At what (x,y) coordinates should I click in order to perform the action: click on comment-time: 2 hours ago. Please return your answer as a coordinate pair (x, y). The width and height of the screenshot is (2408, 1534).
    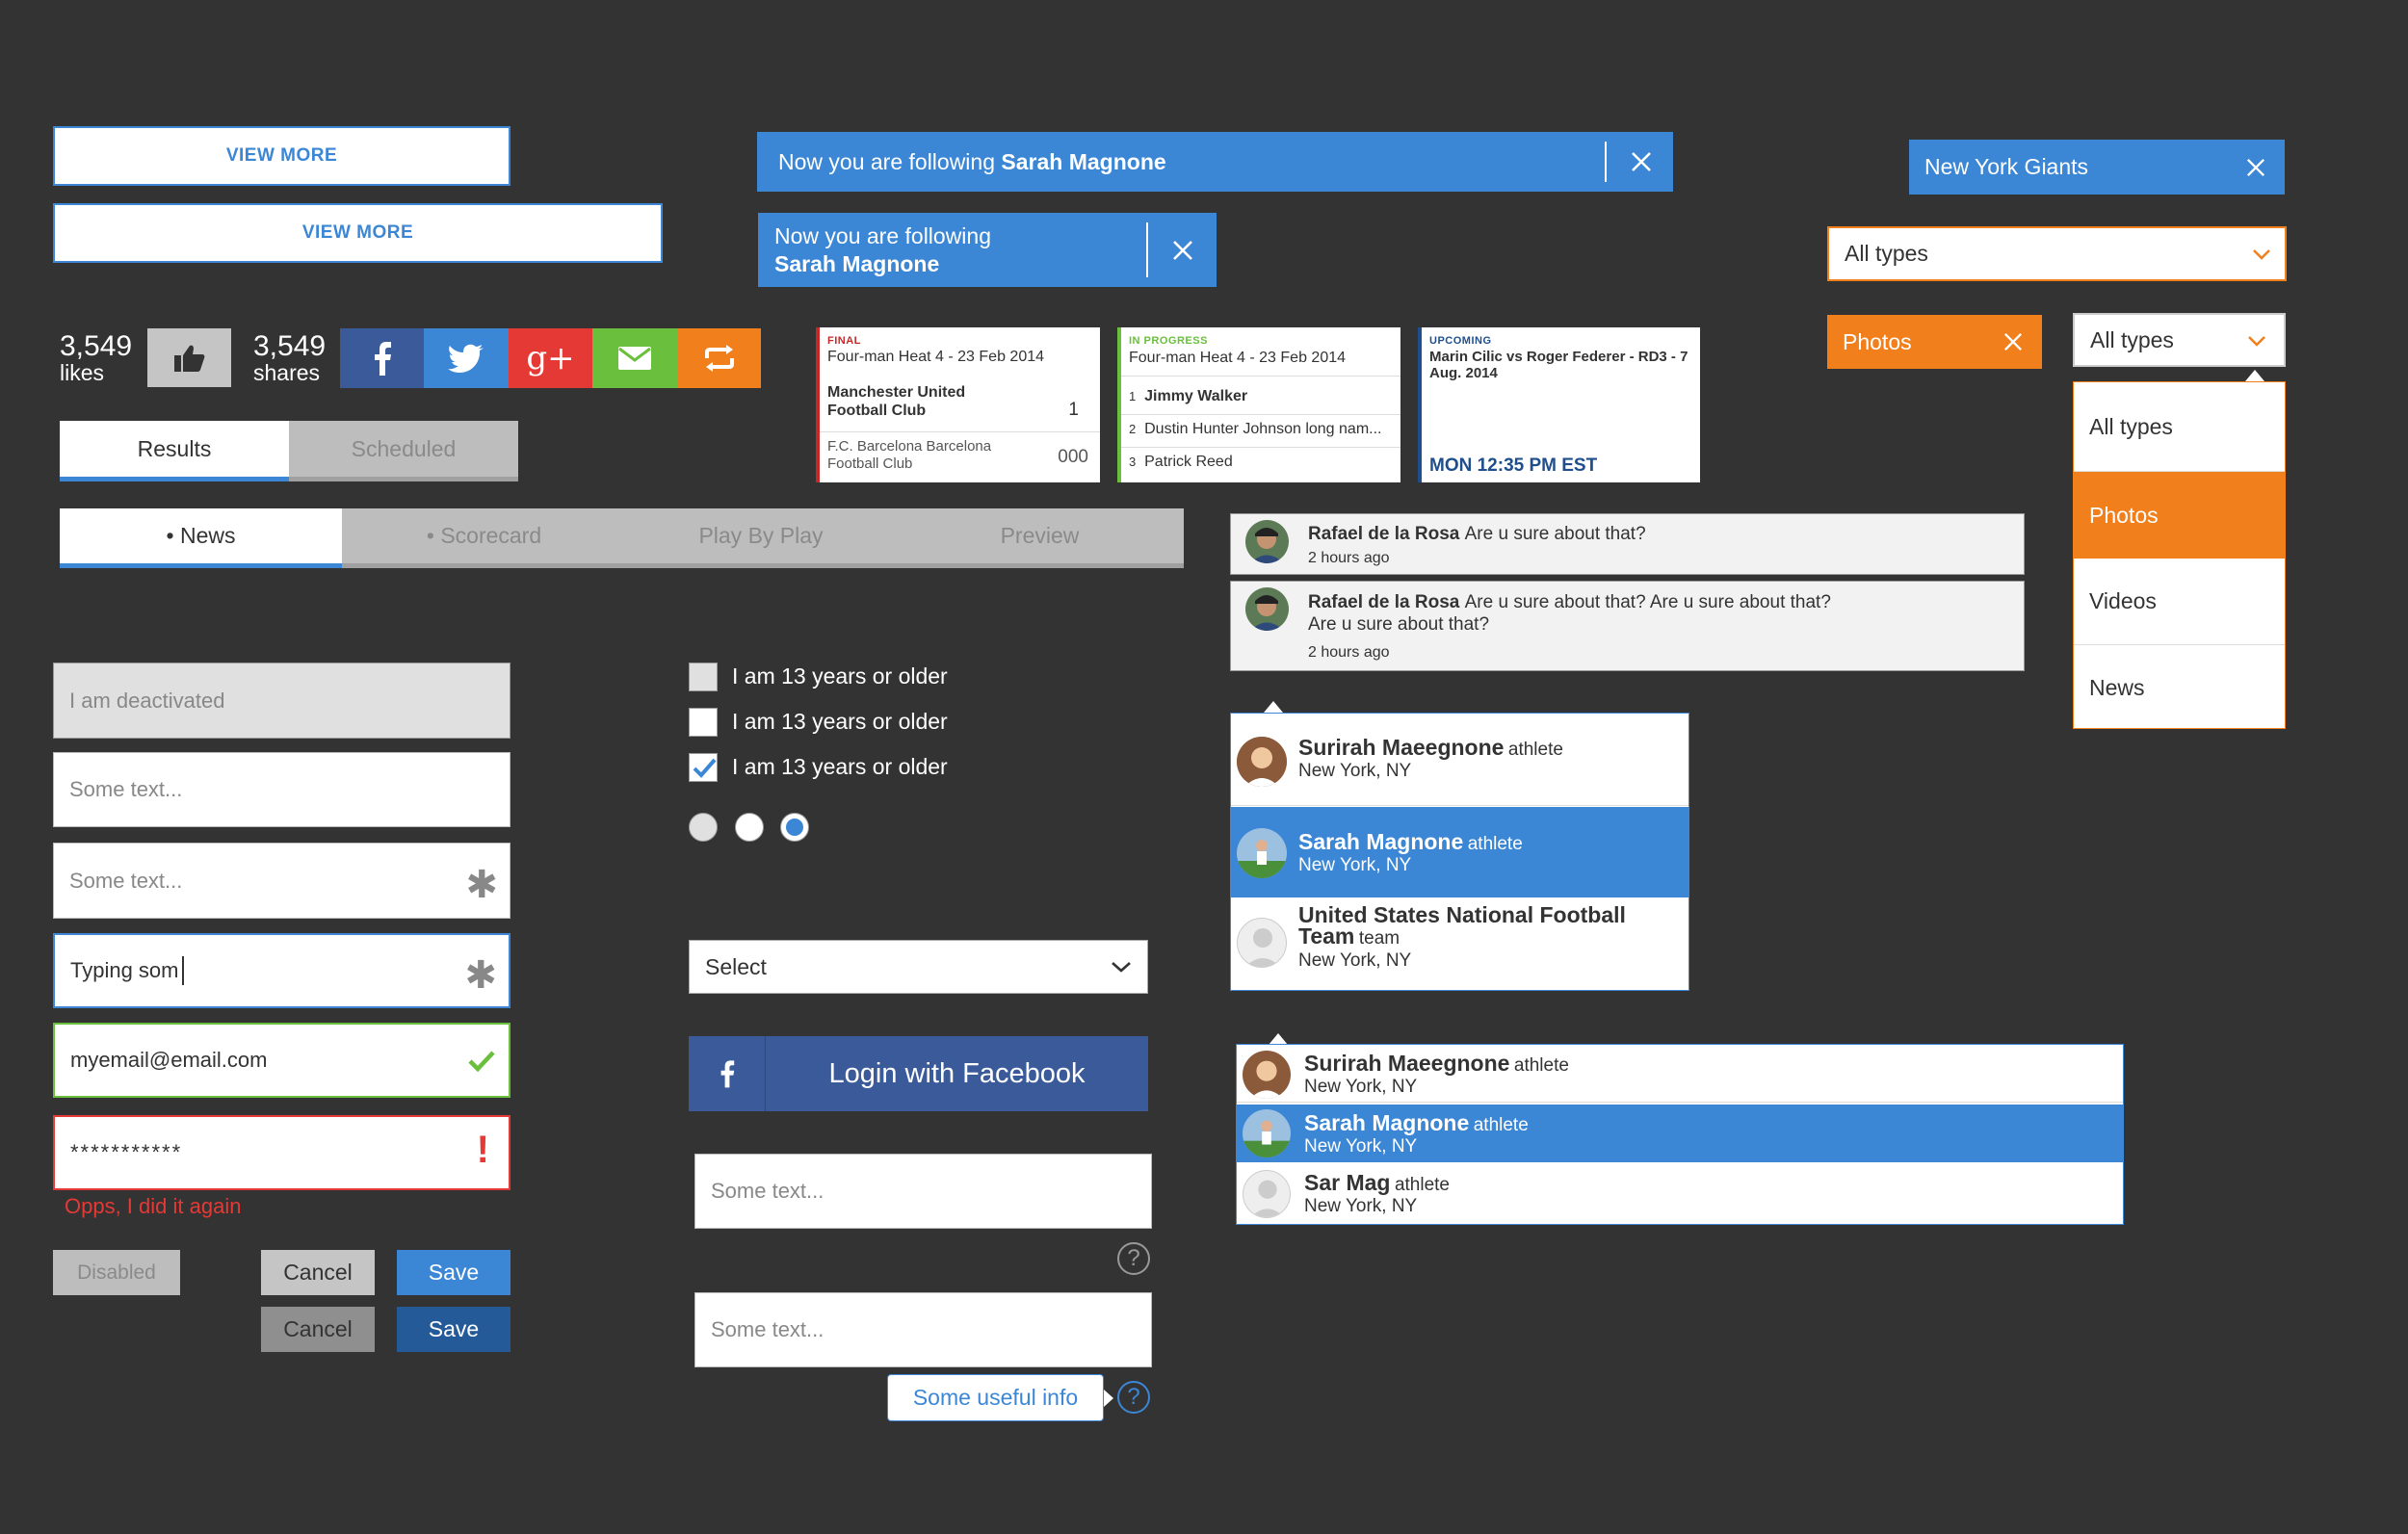
    Looking at the image, I should click on (1349, 652).